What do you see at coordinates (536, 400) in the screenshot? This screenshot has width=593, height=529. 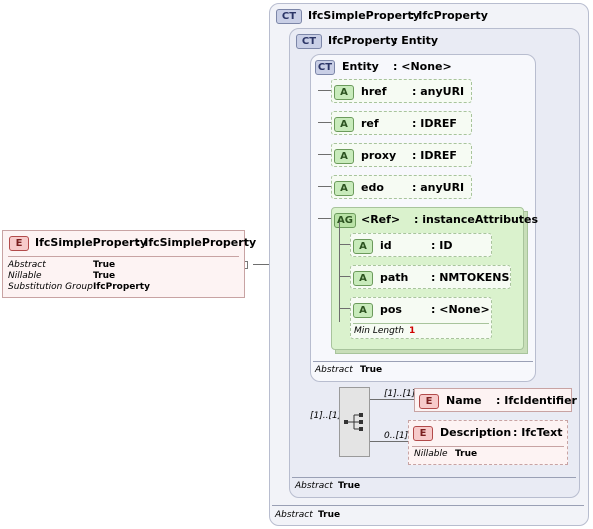 I see `element-name-type: : IfcIdentifier` at bounding box center [536, 400].